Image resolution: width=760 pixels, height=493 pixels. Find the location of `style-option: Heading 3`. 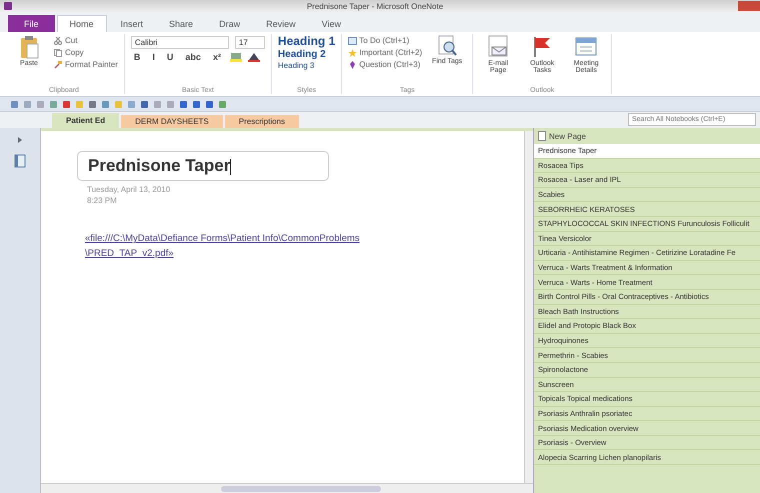

style-option: Heading 3 is located at coordinates (307, 65).